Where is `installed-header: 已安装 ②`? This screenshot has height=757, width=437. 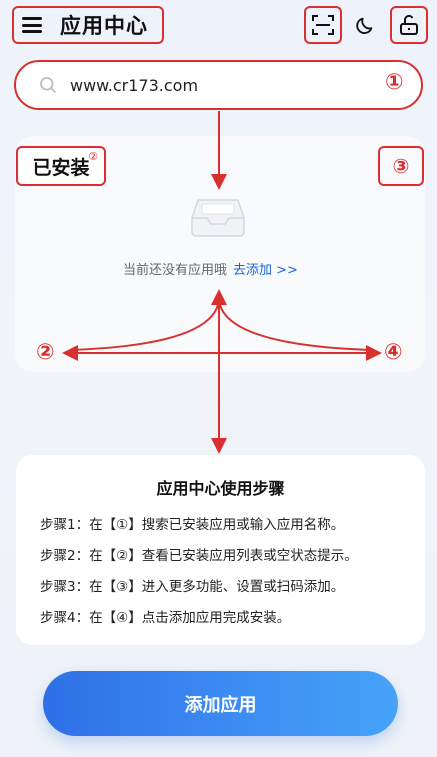
installed-header: 已安装 ② is located at coordinates (61, 166).